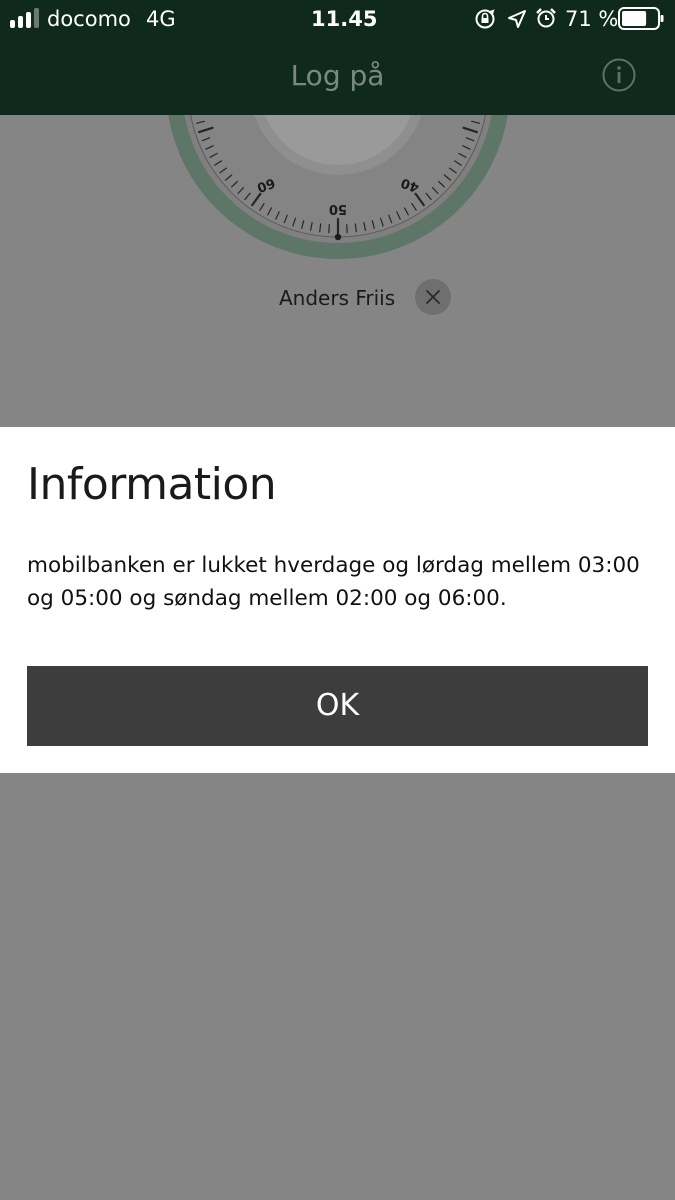 The image size is (675, 1200). I want to click on alarm-icon, so click(546, 18).